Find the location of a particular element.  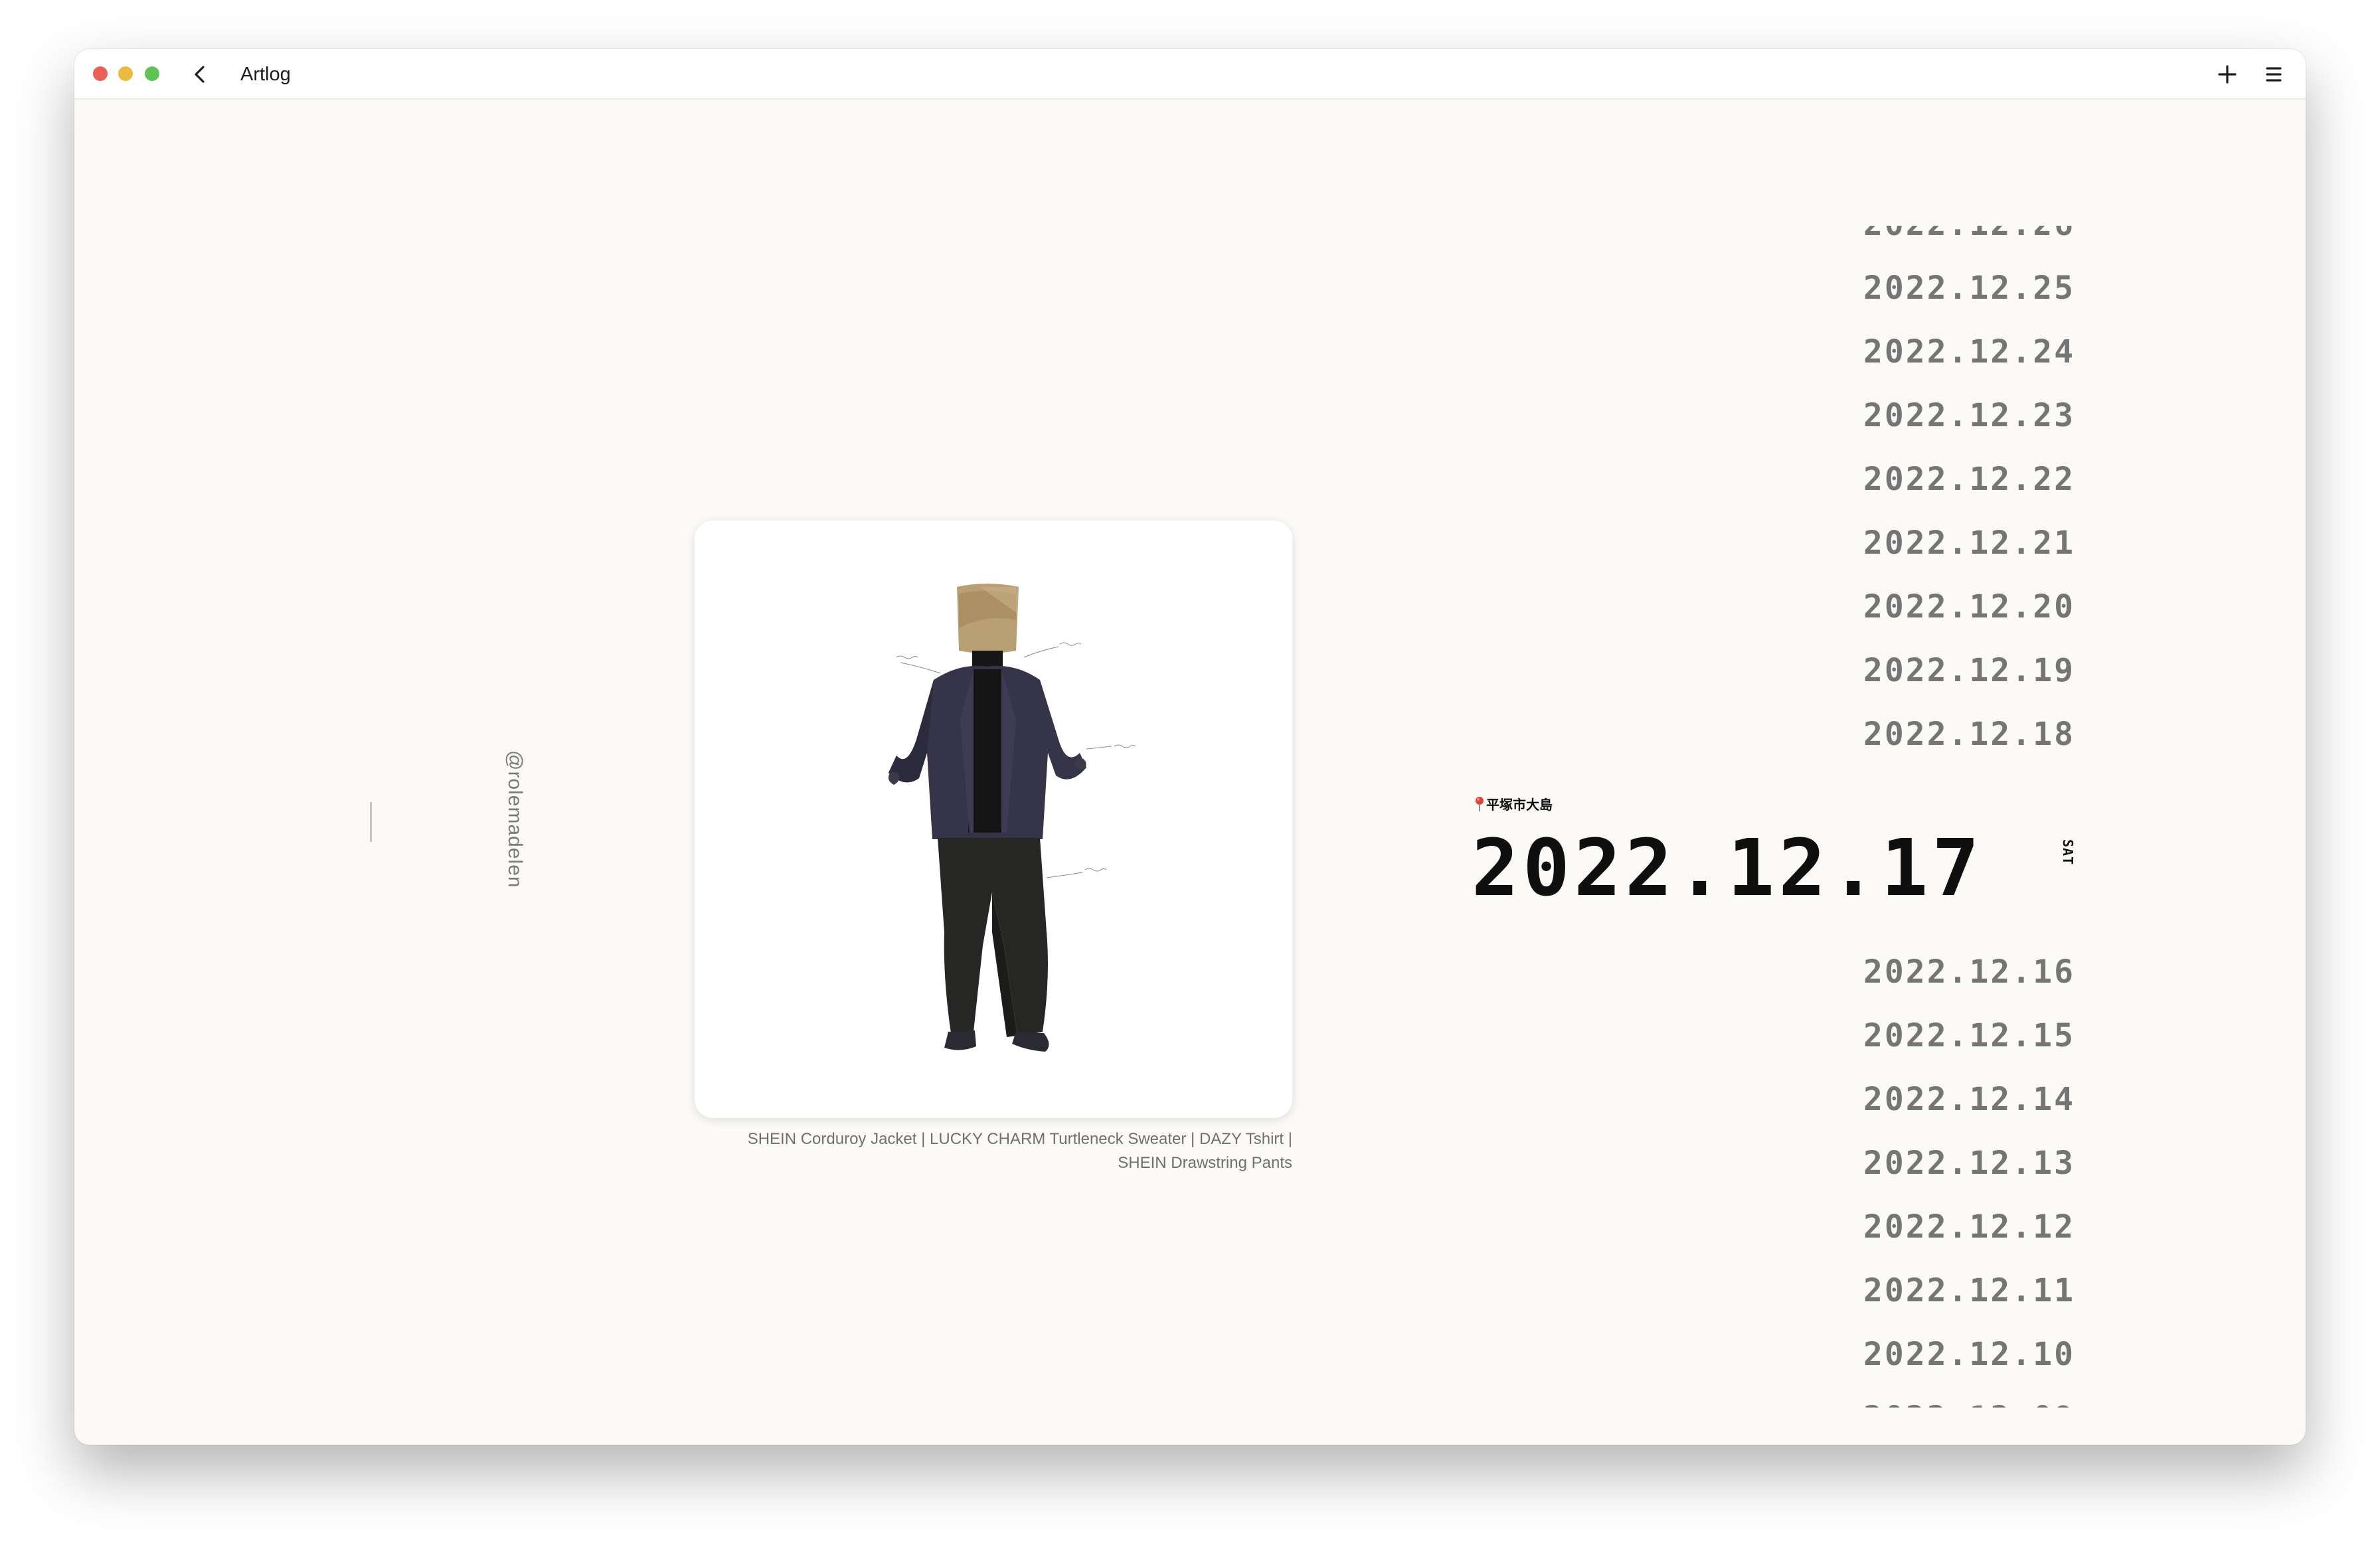

hamburger-menu-icon is located at coordinates (2274, 74).